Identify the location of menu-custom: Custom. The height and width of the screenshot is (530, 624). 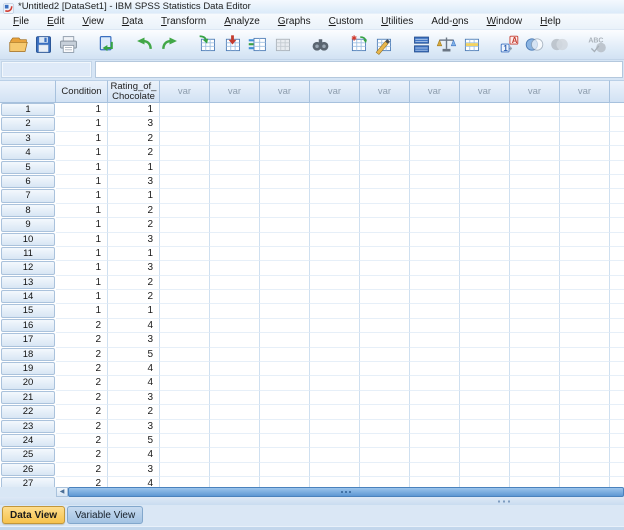
(346, 21).